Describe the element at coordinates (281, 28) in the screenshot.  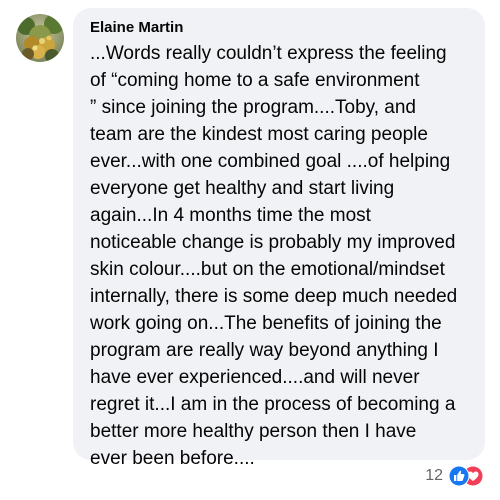
I see `comment-author: Elaine Martin` at that location.